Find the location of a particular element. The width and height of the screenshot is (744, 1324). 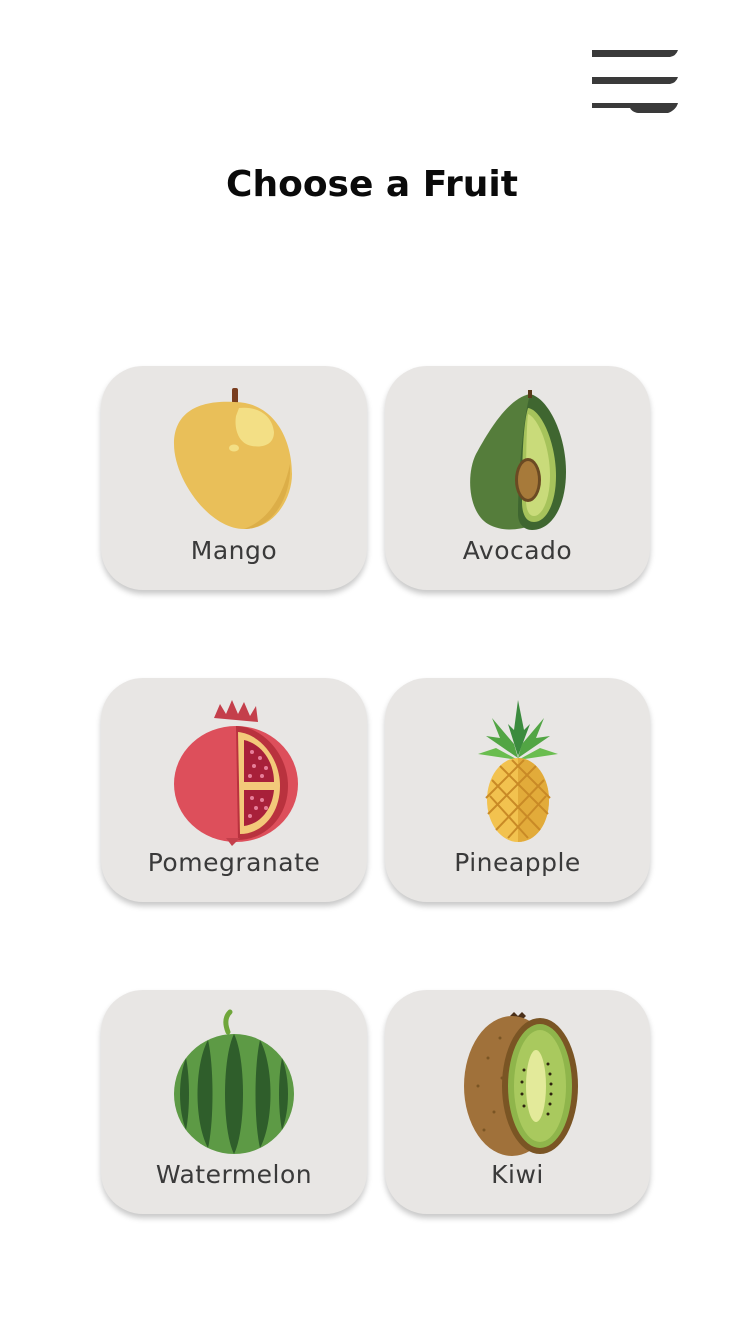

fruit-label: Pomegranate is located at coordinates (234, 862).